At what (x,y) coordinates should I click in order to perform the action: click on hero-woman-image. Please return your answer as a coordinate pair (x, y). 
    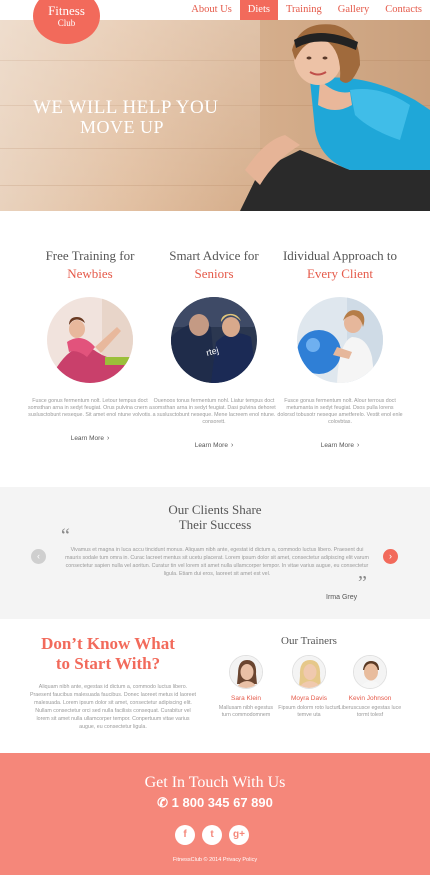
    Looking at the image, I should click on (335, 117).